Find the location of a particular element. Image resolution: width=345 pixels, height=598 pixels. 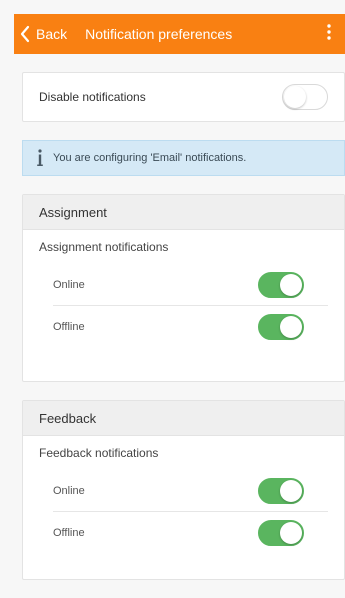

disable-notifications-toggle is located at coordinates (305, 97).